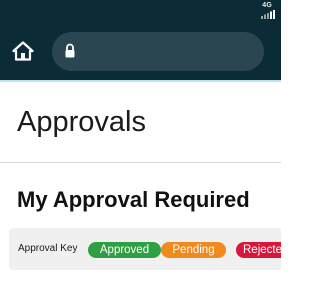 The height and width of the screenshot is (281, 320). Describe the element at coordinates (267, 5) in the screenshot. I see `network-type-label: 4G` at that location.